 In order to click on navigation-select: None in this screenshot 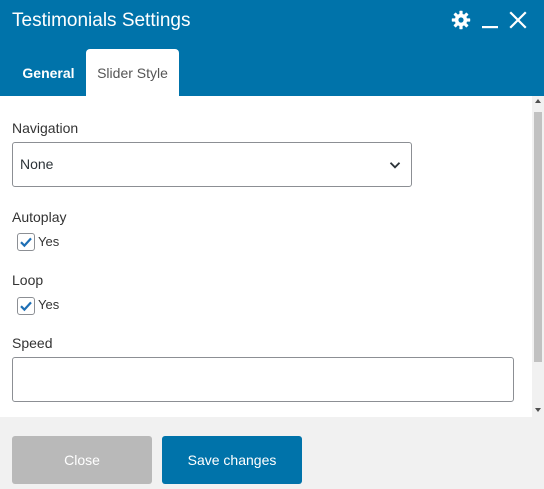, I will do `click(212, 164)`.